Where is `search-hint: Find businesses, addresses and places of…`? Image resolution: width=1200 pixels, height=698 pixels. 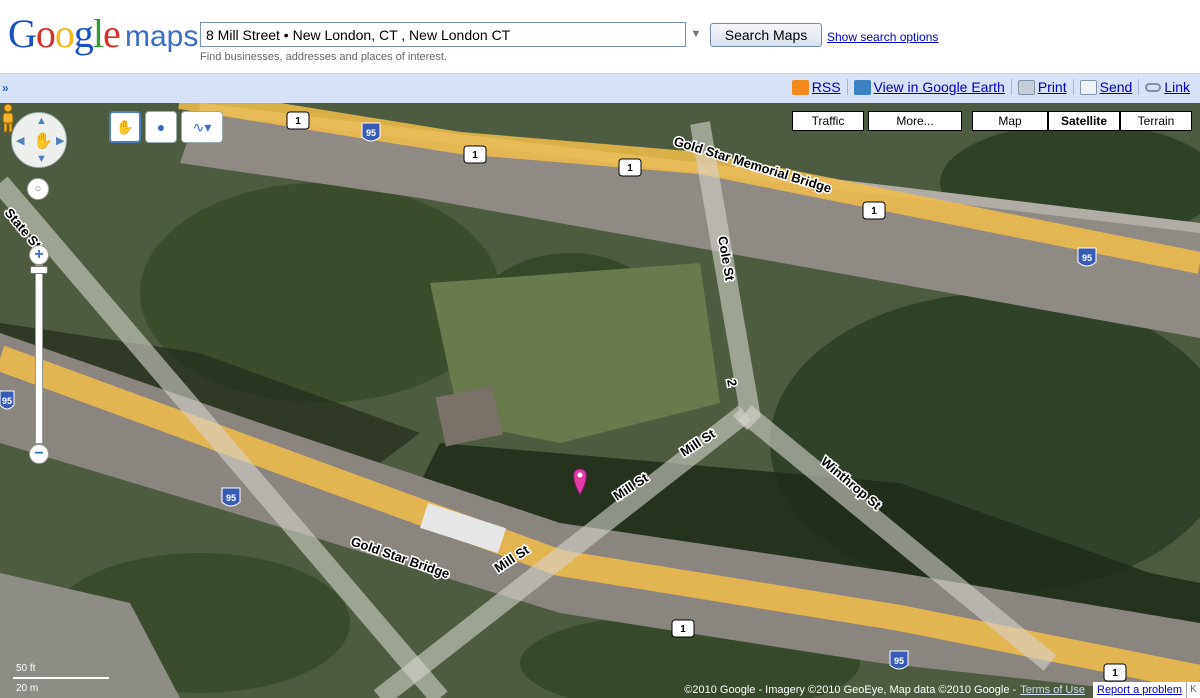
search-hint: Find businesses, addresses and places of… is located at coordinates (324, 57).